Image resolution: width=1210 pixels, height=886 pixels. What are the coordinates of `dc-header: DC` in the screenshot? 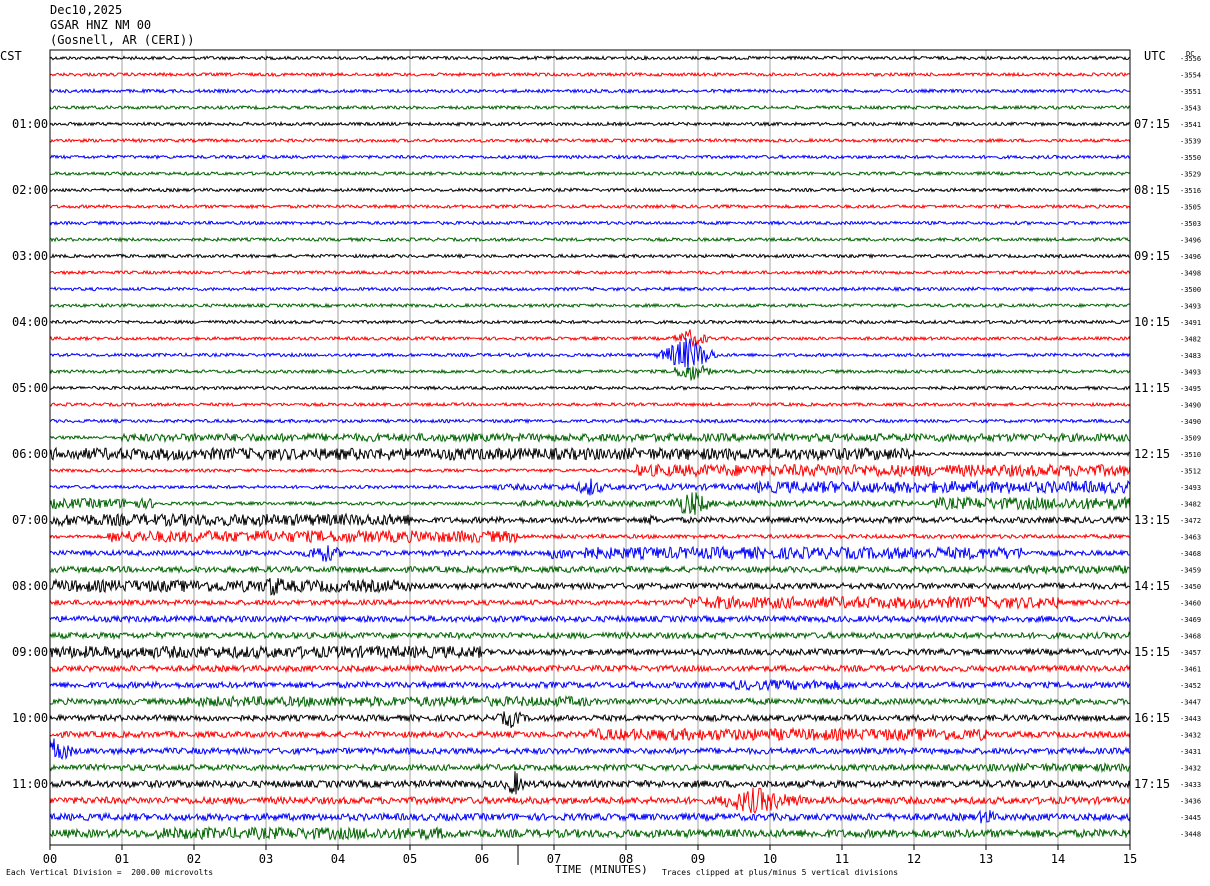 It's located at (1190, 54).